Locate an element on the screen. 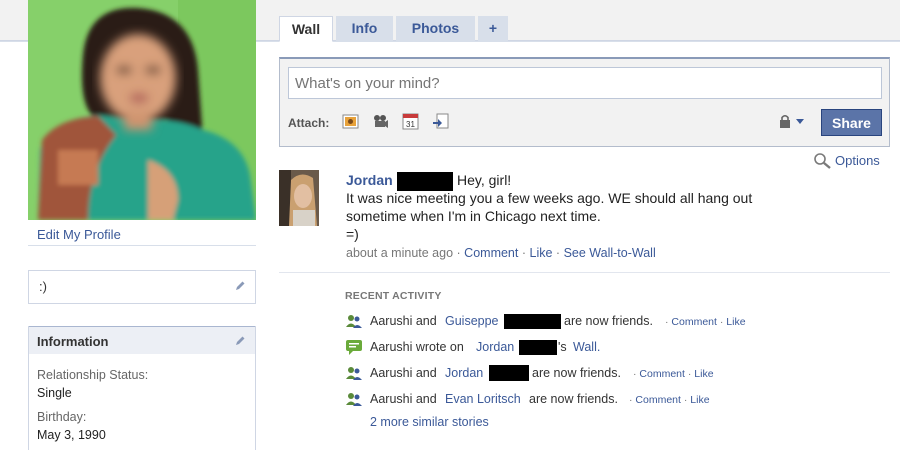 The image size is (900, 450). post-comment-link: Comment is located at coordinates (491, 253).